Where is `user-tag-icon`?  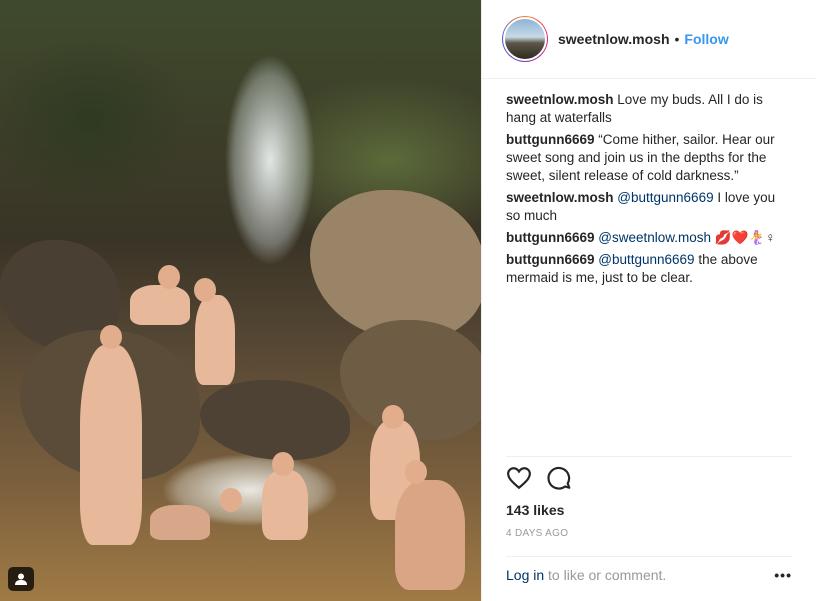 user-tag-icon is located at coordinates (21, 579).